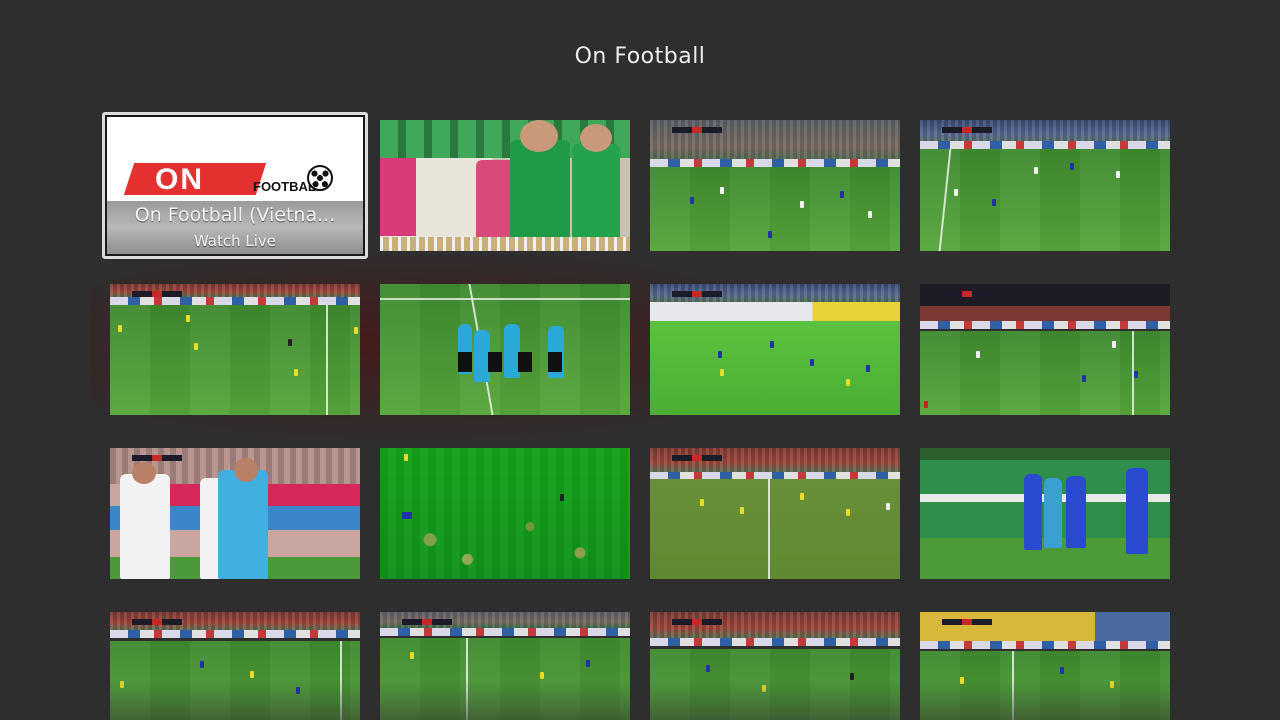  I want to click on soccer-ball-icon, so click(320, 178).